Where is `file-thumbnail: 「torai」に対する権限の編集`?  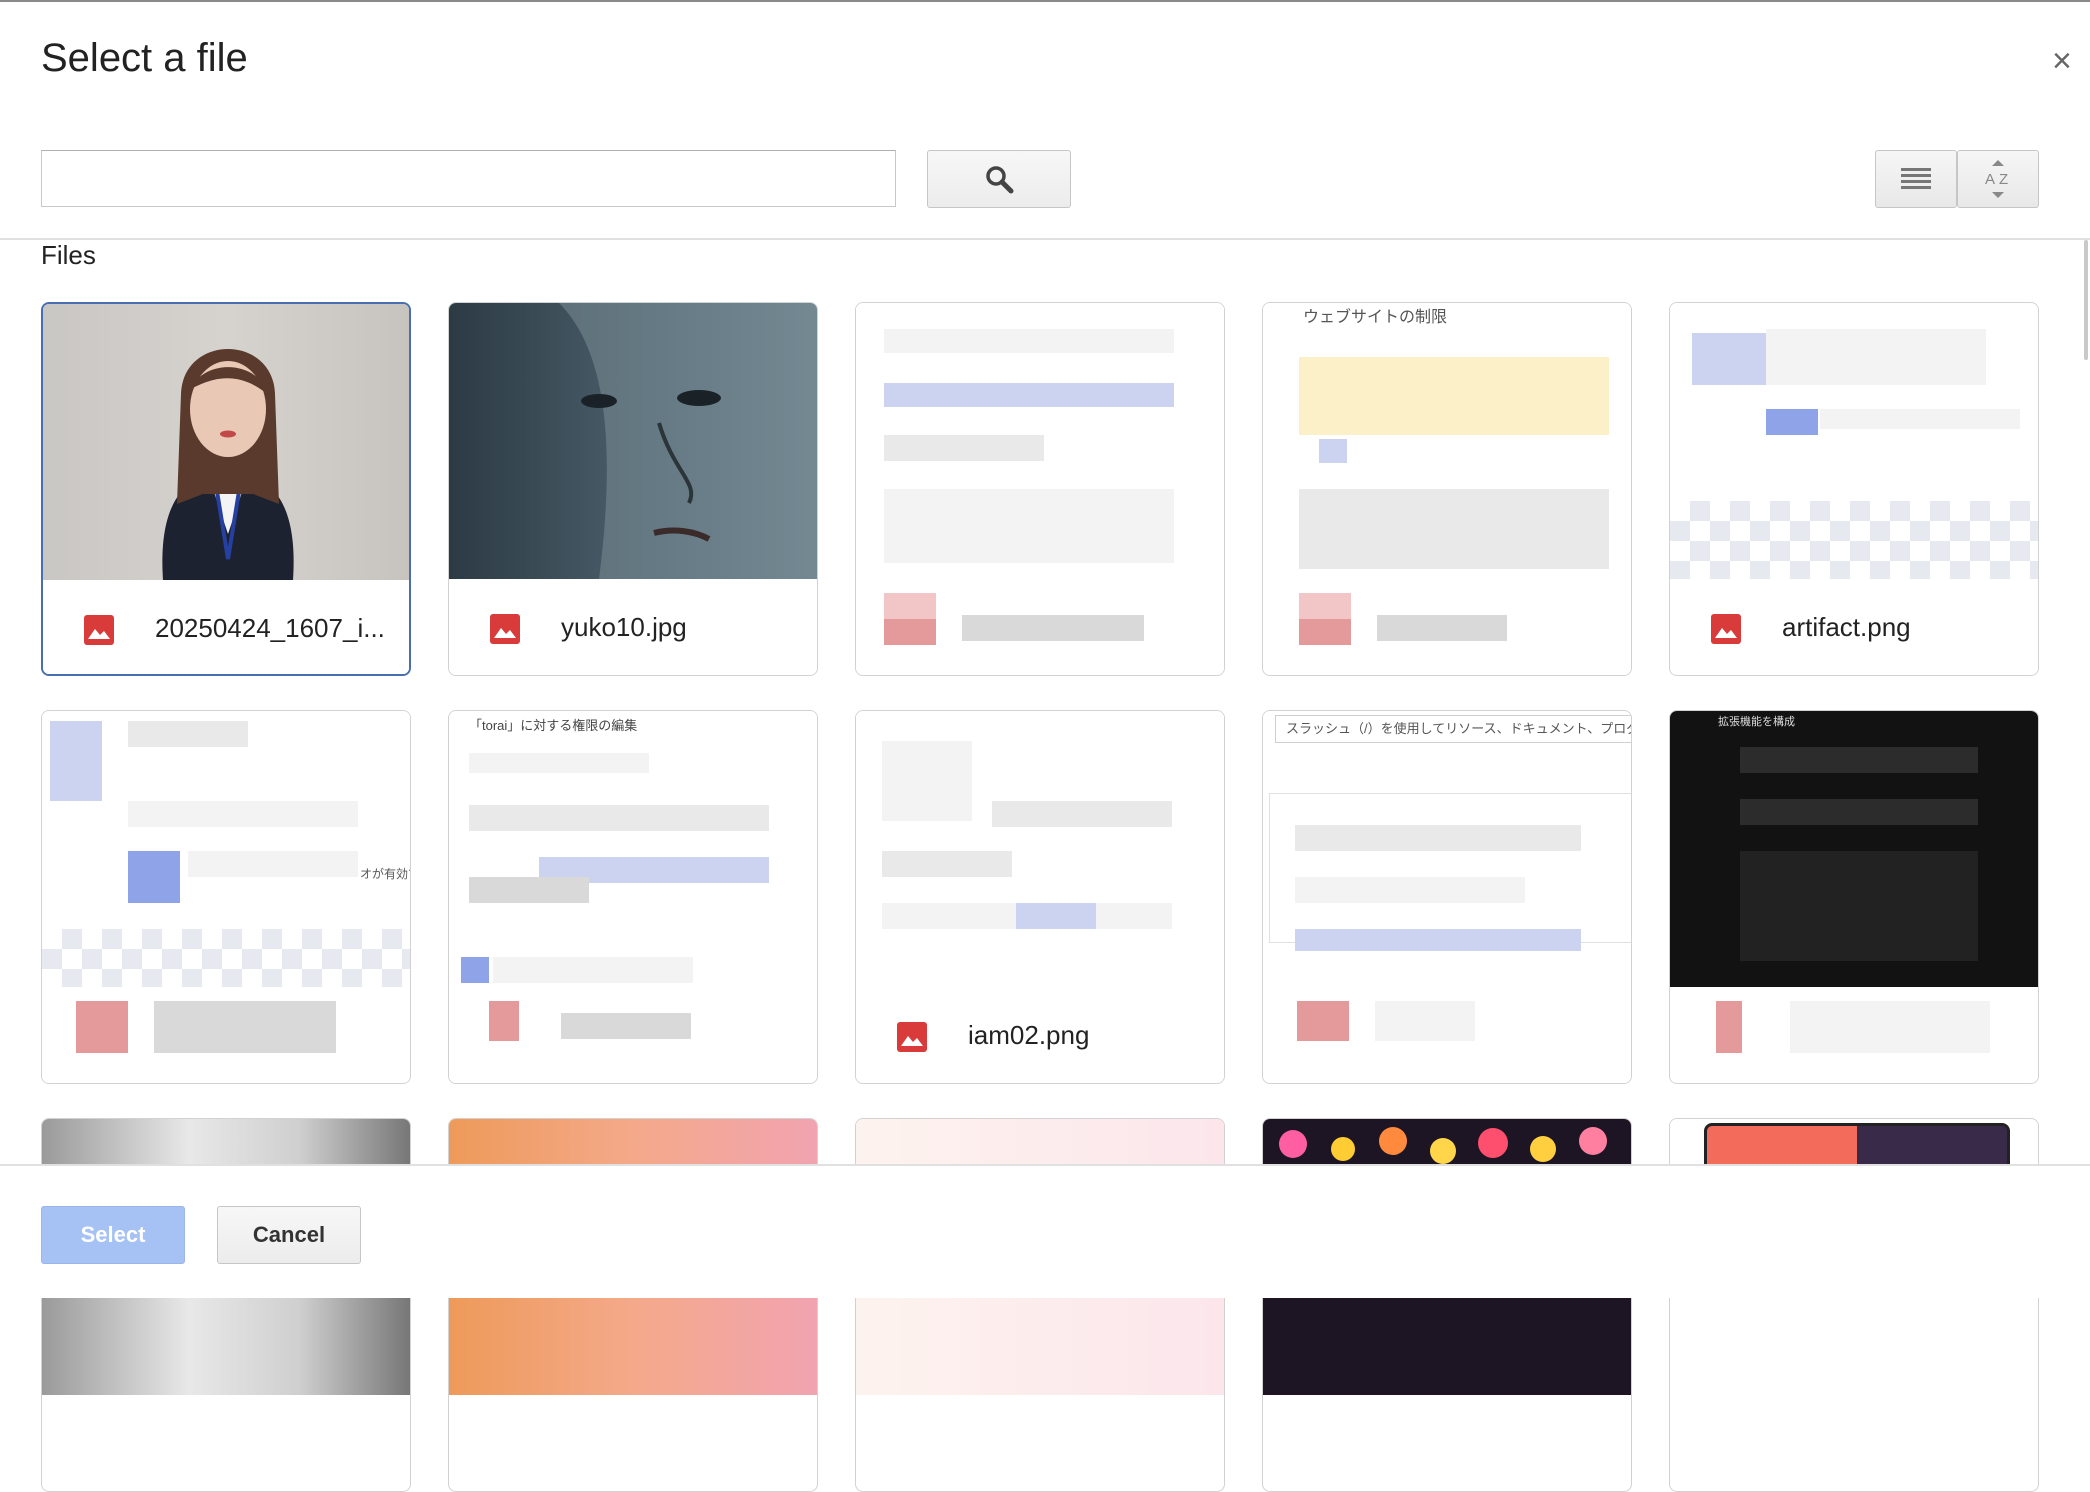
file-thumbnail: 「torai」に対する権限の編集 is located at coordinates (633, 849).